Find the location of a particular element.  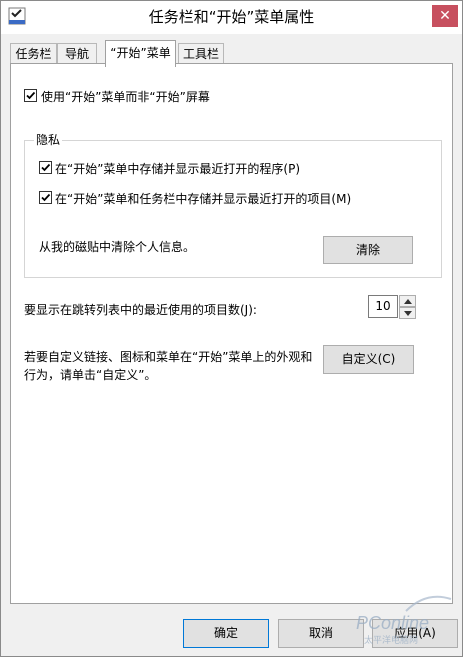

close-button: ✕ is located at coordinates (445, 16).